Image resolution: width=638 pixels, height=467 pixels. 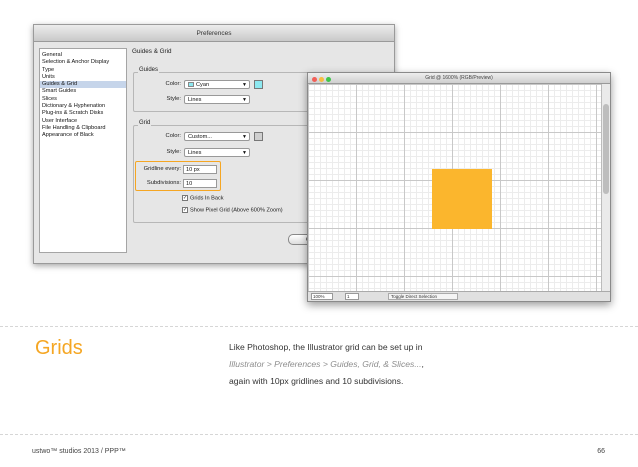 I want to click on guides-style-label: Style:, so click(x=174, y=99).